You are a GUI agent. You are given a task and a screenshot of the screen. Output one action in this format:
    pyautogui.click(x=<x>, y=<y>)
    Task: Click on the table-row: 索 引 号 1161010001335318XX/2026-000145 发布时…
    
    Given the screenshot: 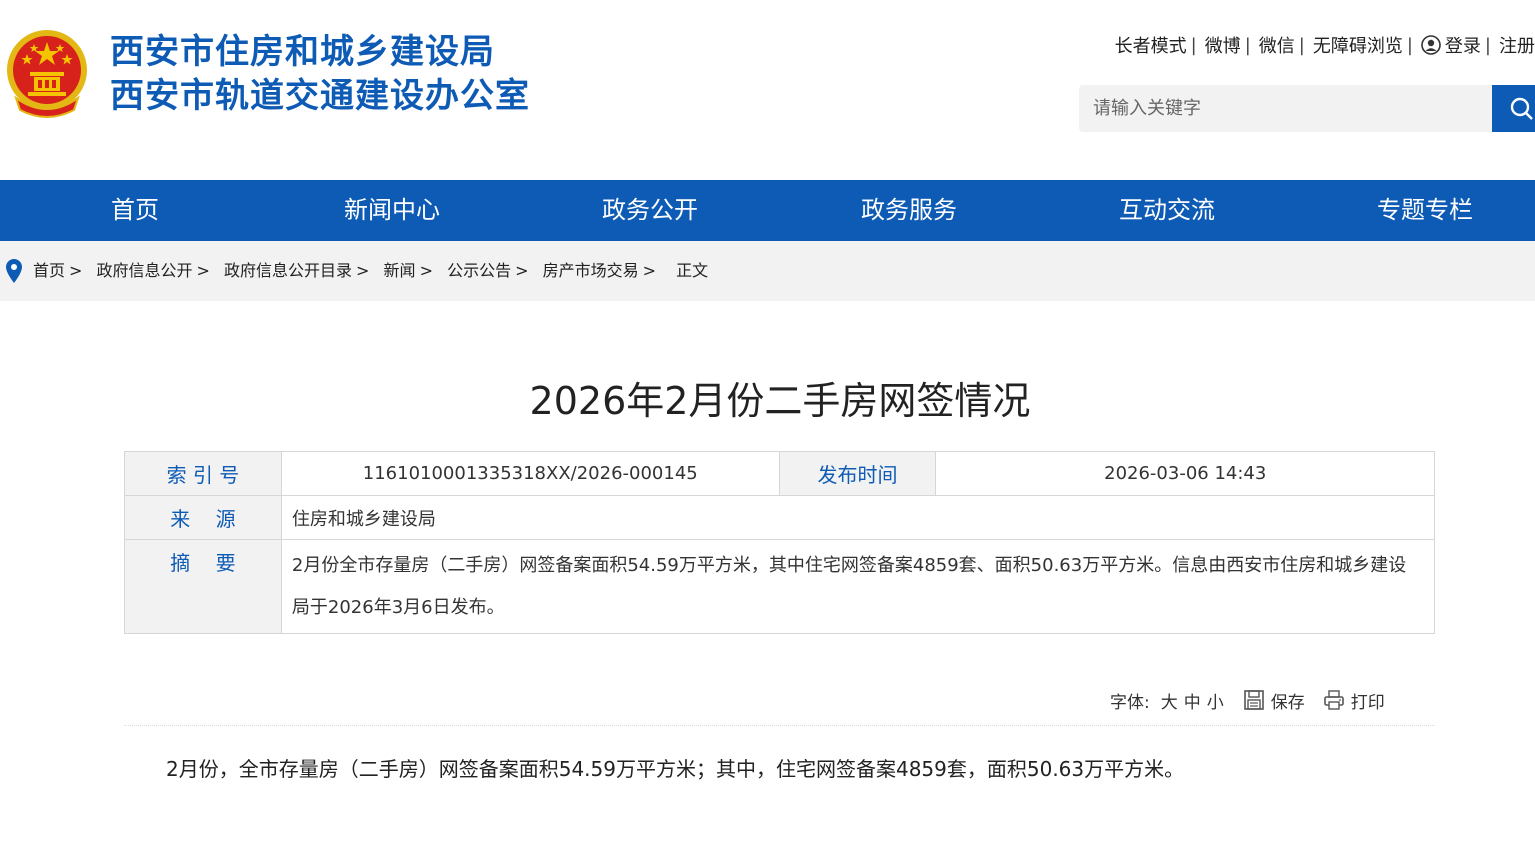 What is the action you would take?
    pyautogui.click(x=779, y=473)
    